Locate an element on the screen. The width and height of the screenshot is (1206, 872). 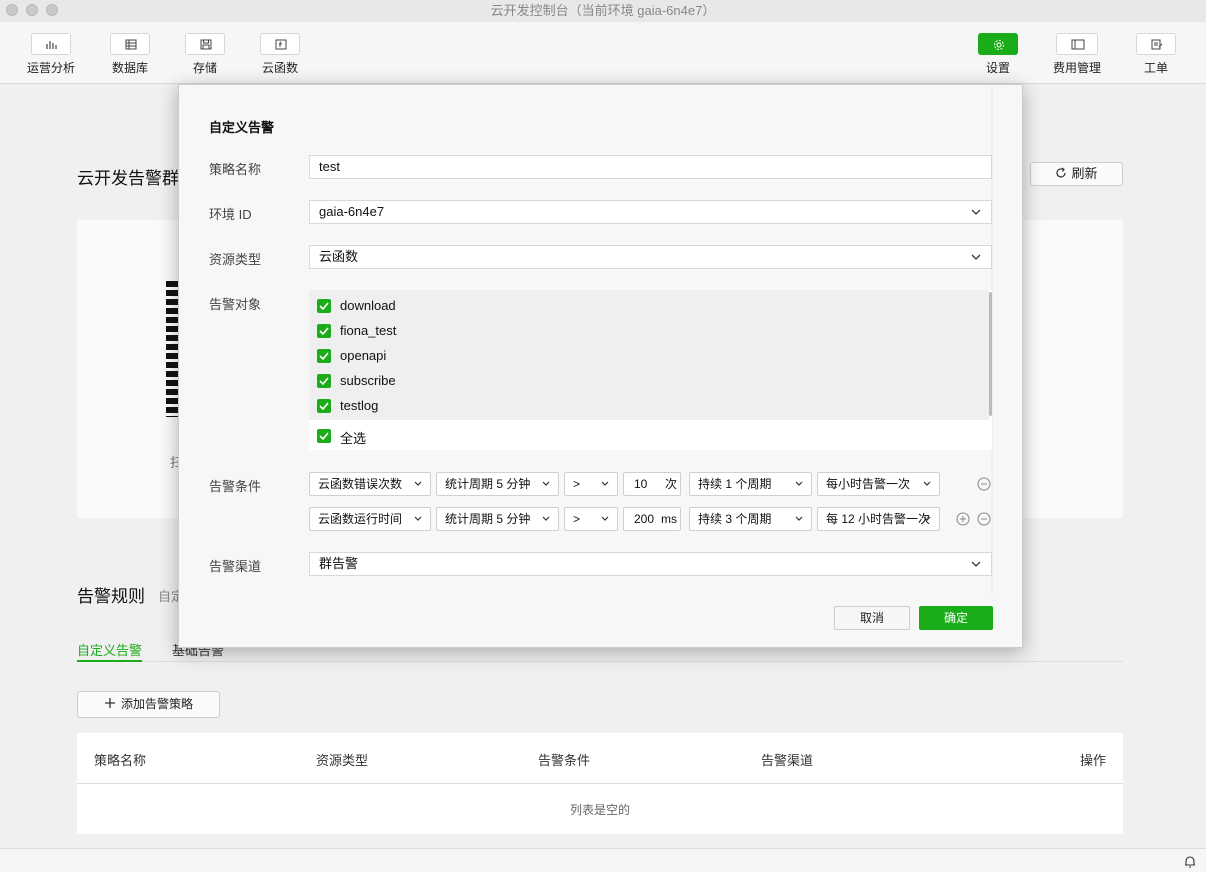
add-policy-label: 添加告警策略 is located at coordinates (156, 704).